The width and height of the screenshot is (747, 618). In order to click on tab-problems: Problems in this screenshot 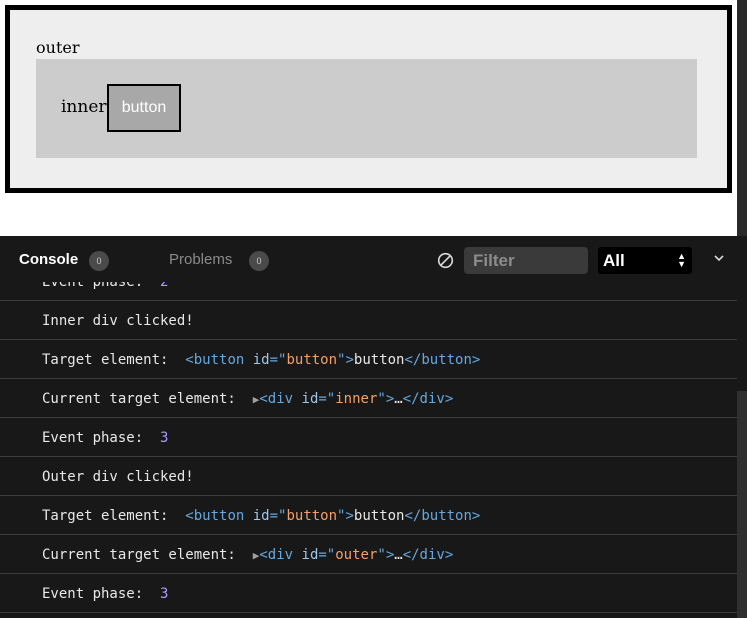, I will do `click(200, 259)`.